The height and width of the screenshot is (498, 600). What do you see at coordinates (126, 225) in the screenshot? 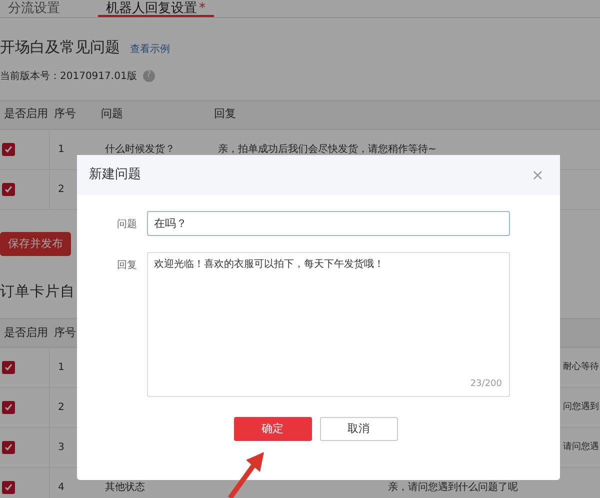
I see `field-label: 问题` at bounding box center [126, 225].